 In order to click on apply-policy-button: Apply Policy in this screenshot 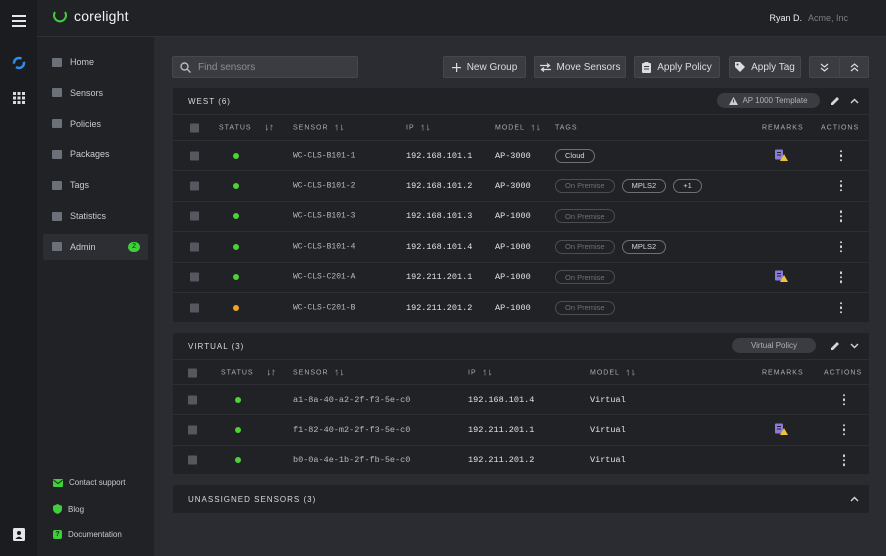, I will do `click(677, 67)`.